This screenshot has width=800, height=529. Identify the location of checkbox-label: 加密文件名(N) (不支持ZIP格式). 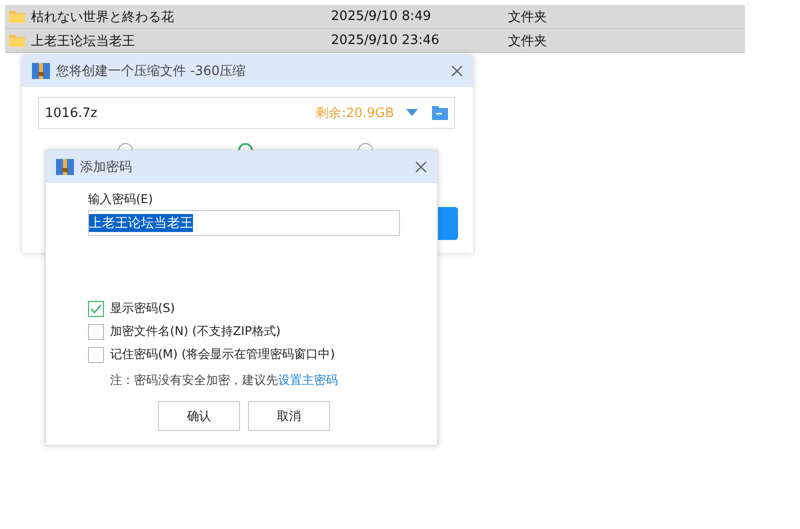
(195, 331).